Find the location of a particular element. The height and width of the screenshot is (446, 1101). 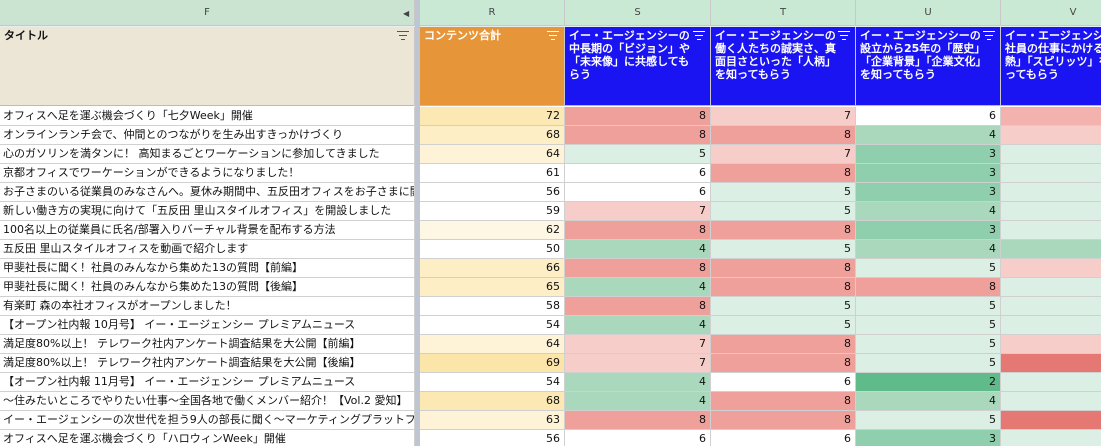

title-cell: オフィスへ足を運ぶ機会づくり「七夕Week」開催 is located at coordinates (207, 116).